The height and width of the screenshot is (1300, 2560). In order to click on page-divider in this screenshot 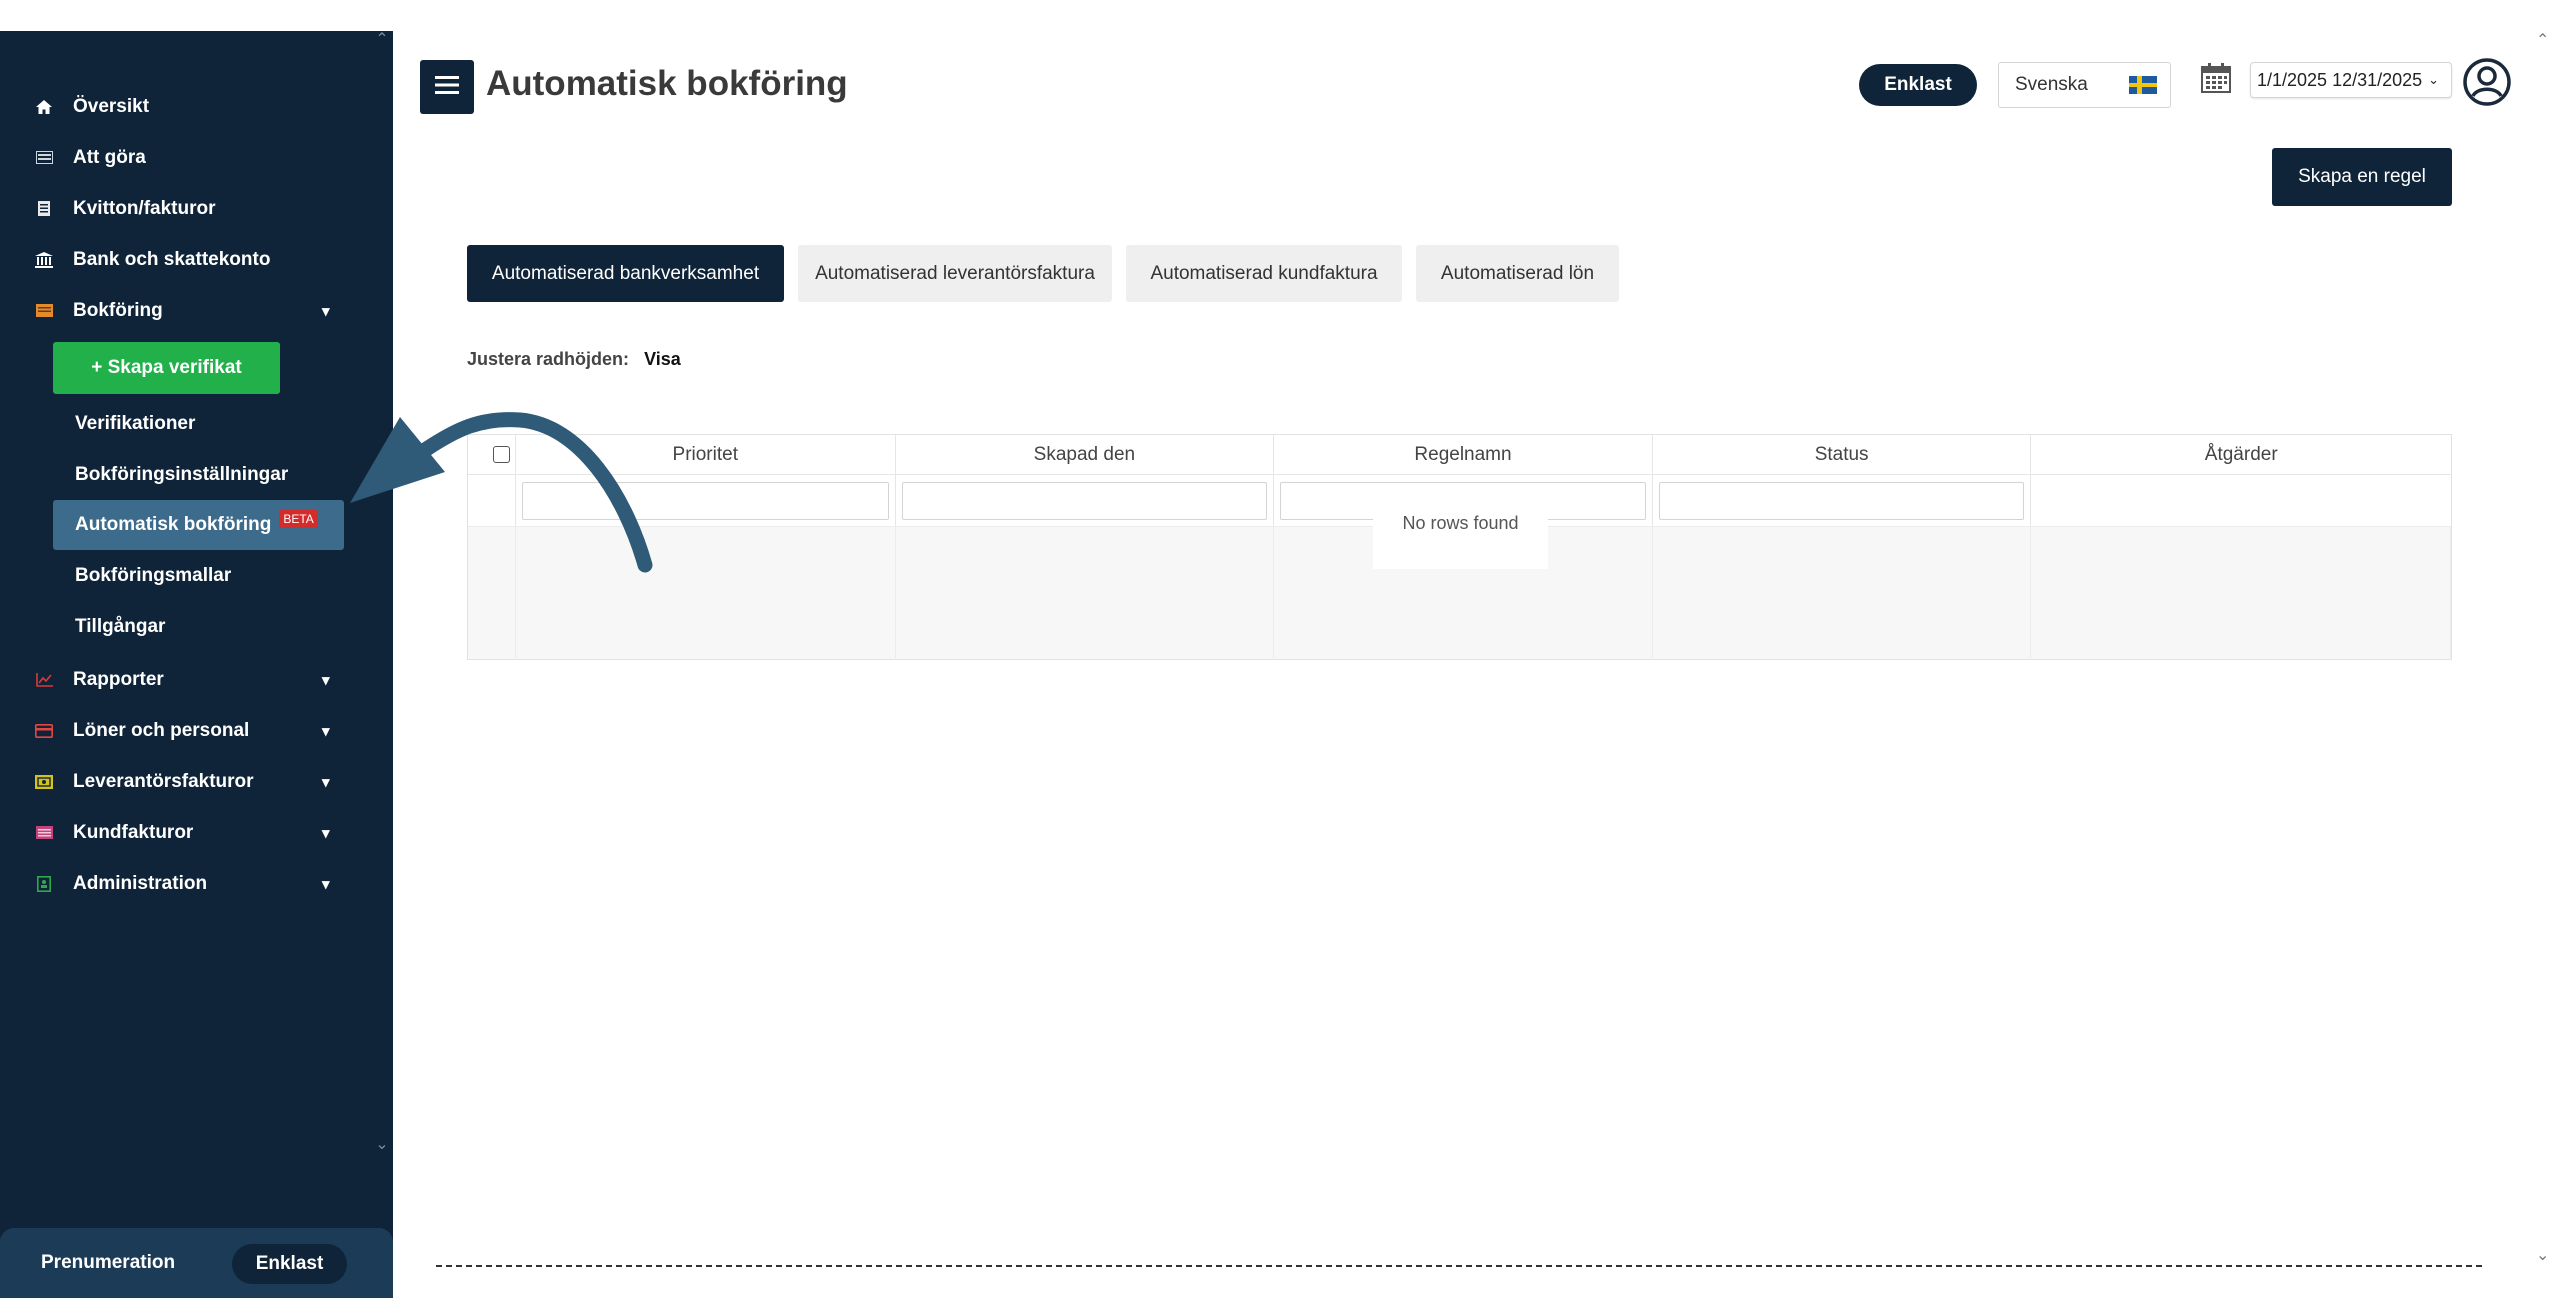, I will do `click(1459, 1266)`.